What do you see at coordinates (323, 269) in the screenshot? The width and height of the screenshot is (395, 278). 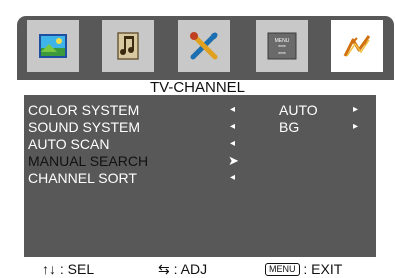 I see `help-exit-label: : EXIT` at bounding box center [323, 269].